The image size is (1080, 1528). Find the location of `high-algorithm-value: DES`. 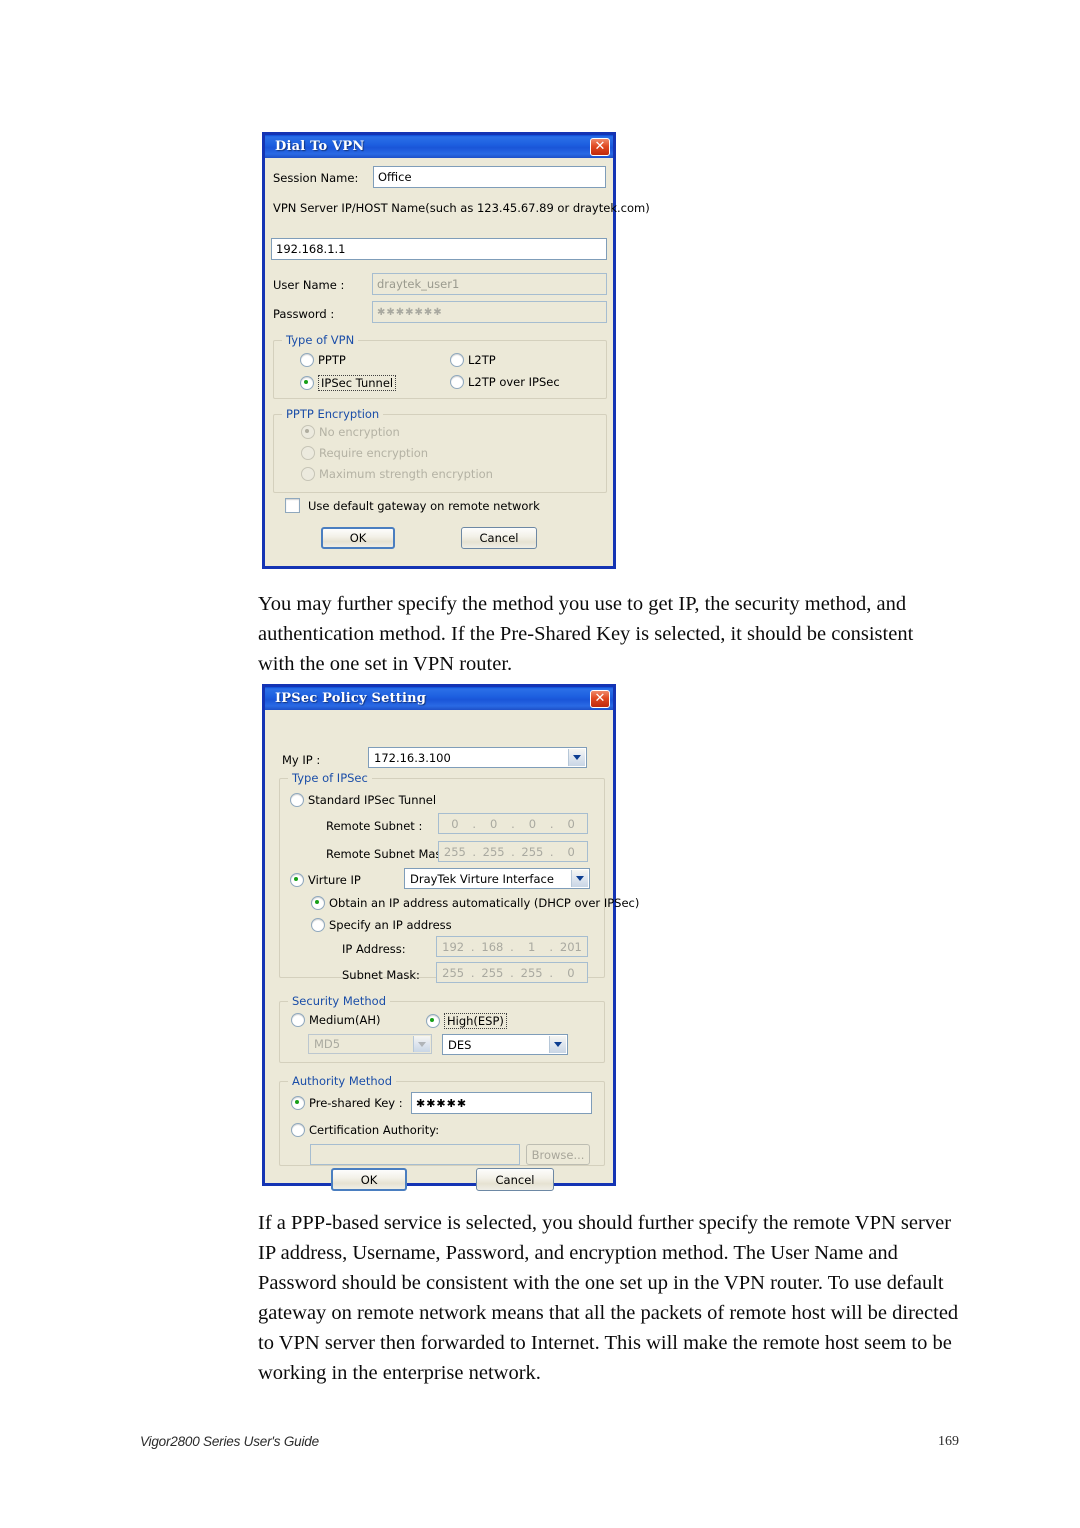

high-algorithm-value: DES is located at coordinates (460, 1044).